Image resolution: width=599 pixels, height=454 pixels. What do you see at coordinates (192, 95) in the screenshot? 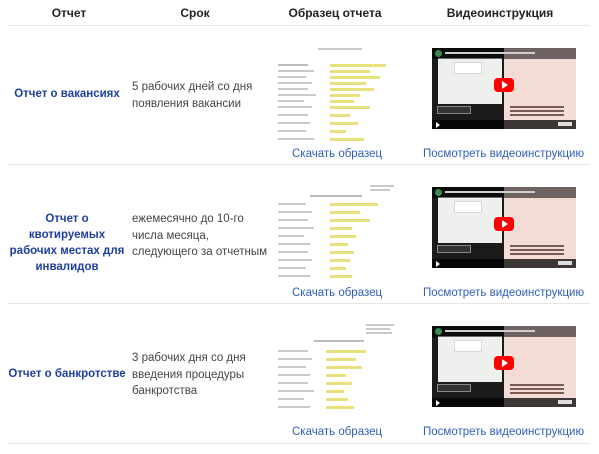
I see `report-term: 5 рабочих дней со дня появления вакансии` at bounding box center [192, 95].